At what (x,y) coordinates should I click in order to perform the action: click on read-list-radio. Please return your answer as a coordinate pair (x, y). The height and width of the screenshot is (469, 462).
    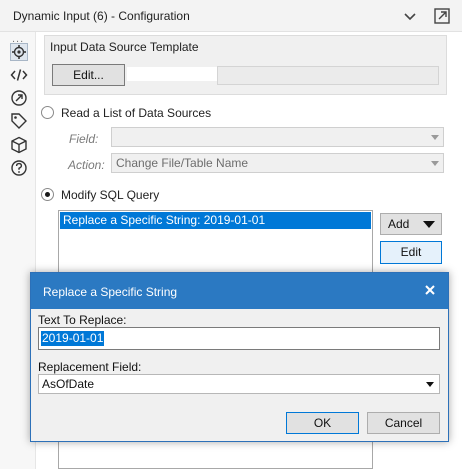
    Looking at the image, I should click on (47, 112).